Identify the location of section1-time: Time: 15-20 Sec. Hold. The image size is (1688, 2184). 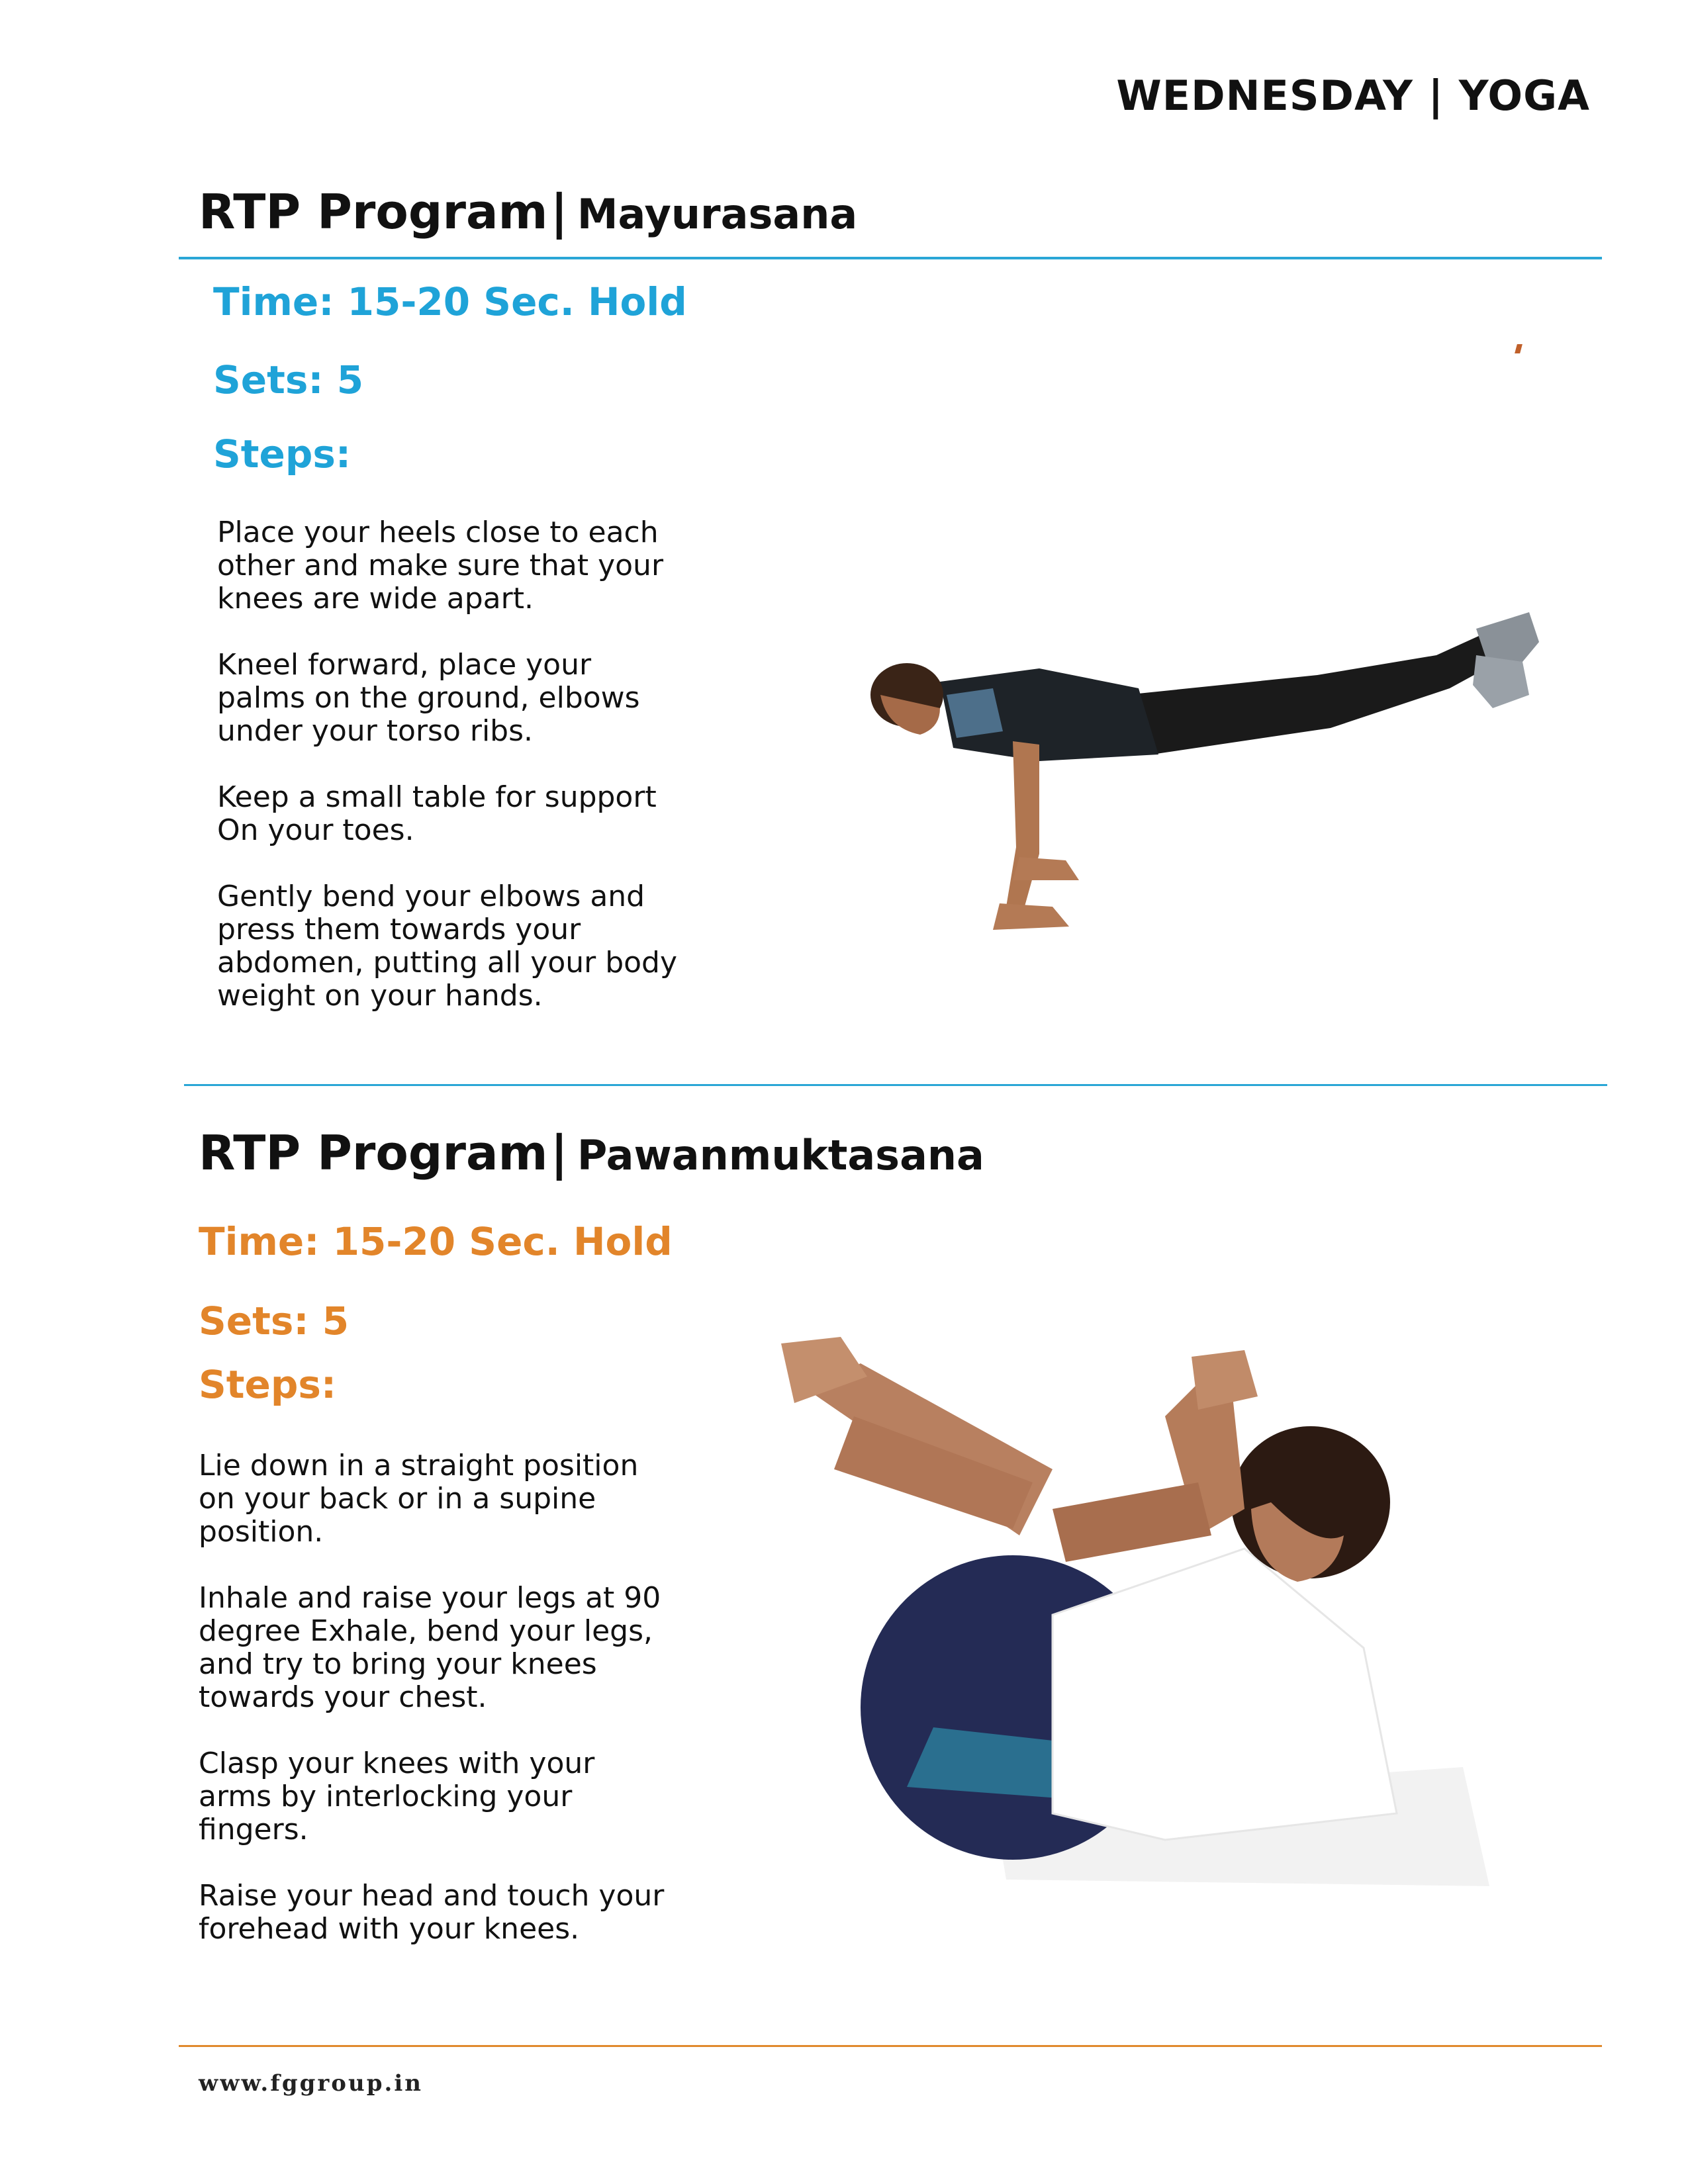
(450, 301).